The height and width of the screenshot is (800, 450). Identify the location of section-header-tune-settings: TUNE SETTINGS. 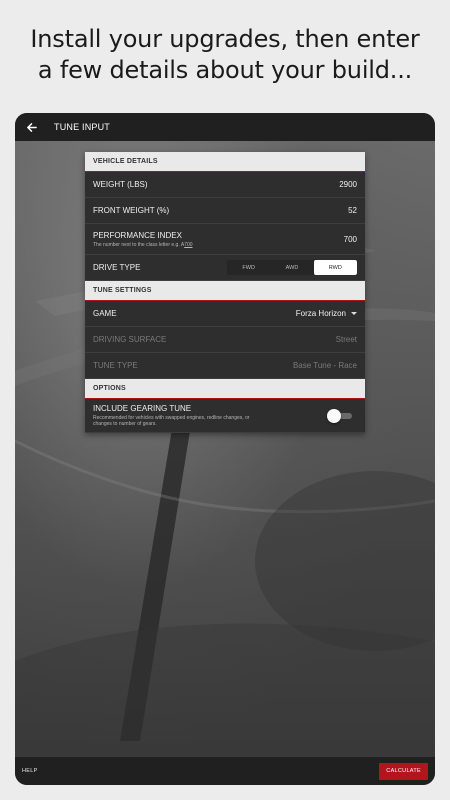
(225, 291).